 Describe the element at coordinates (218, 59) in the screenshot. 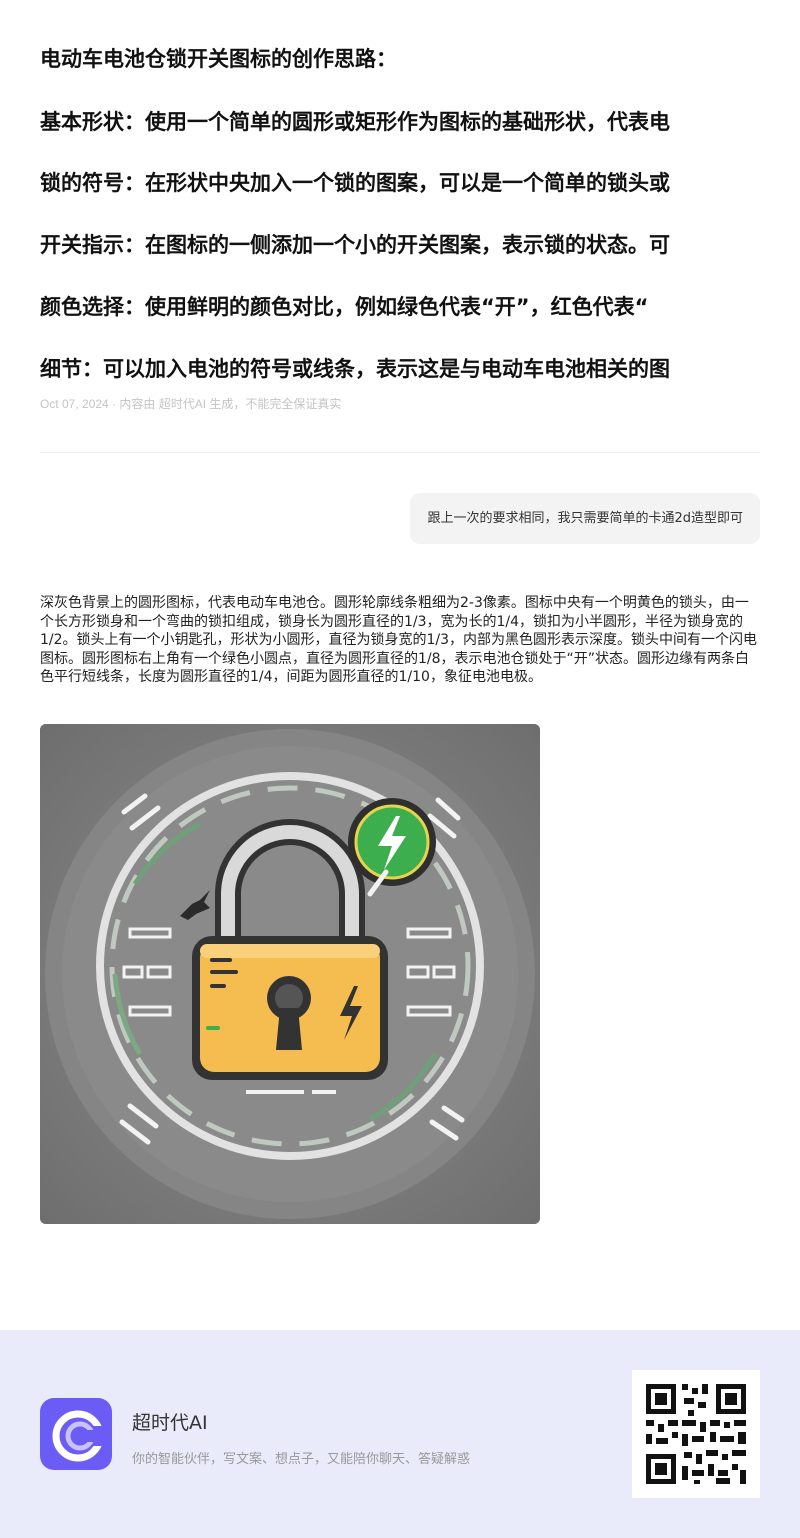

I see `article-title: 电动车电池仓锁开关图标的创作思路：` at that location.